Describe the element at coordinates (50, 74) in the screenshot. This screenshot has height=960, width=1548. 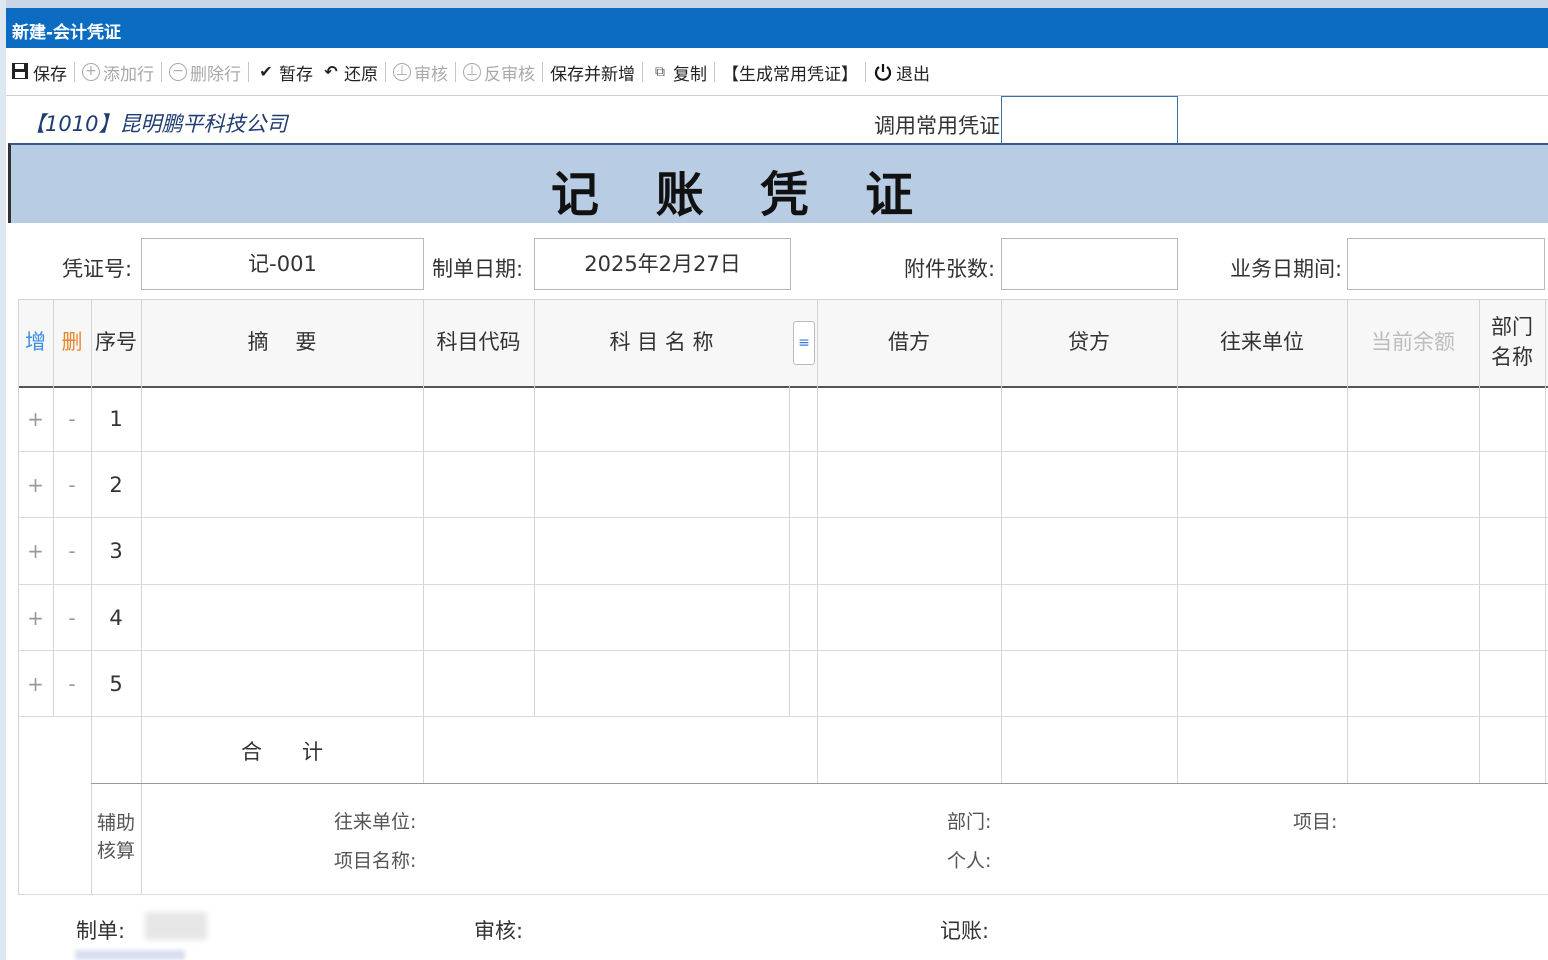
I see `save-label: 保存` at that location.